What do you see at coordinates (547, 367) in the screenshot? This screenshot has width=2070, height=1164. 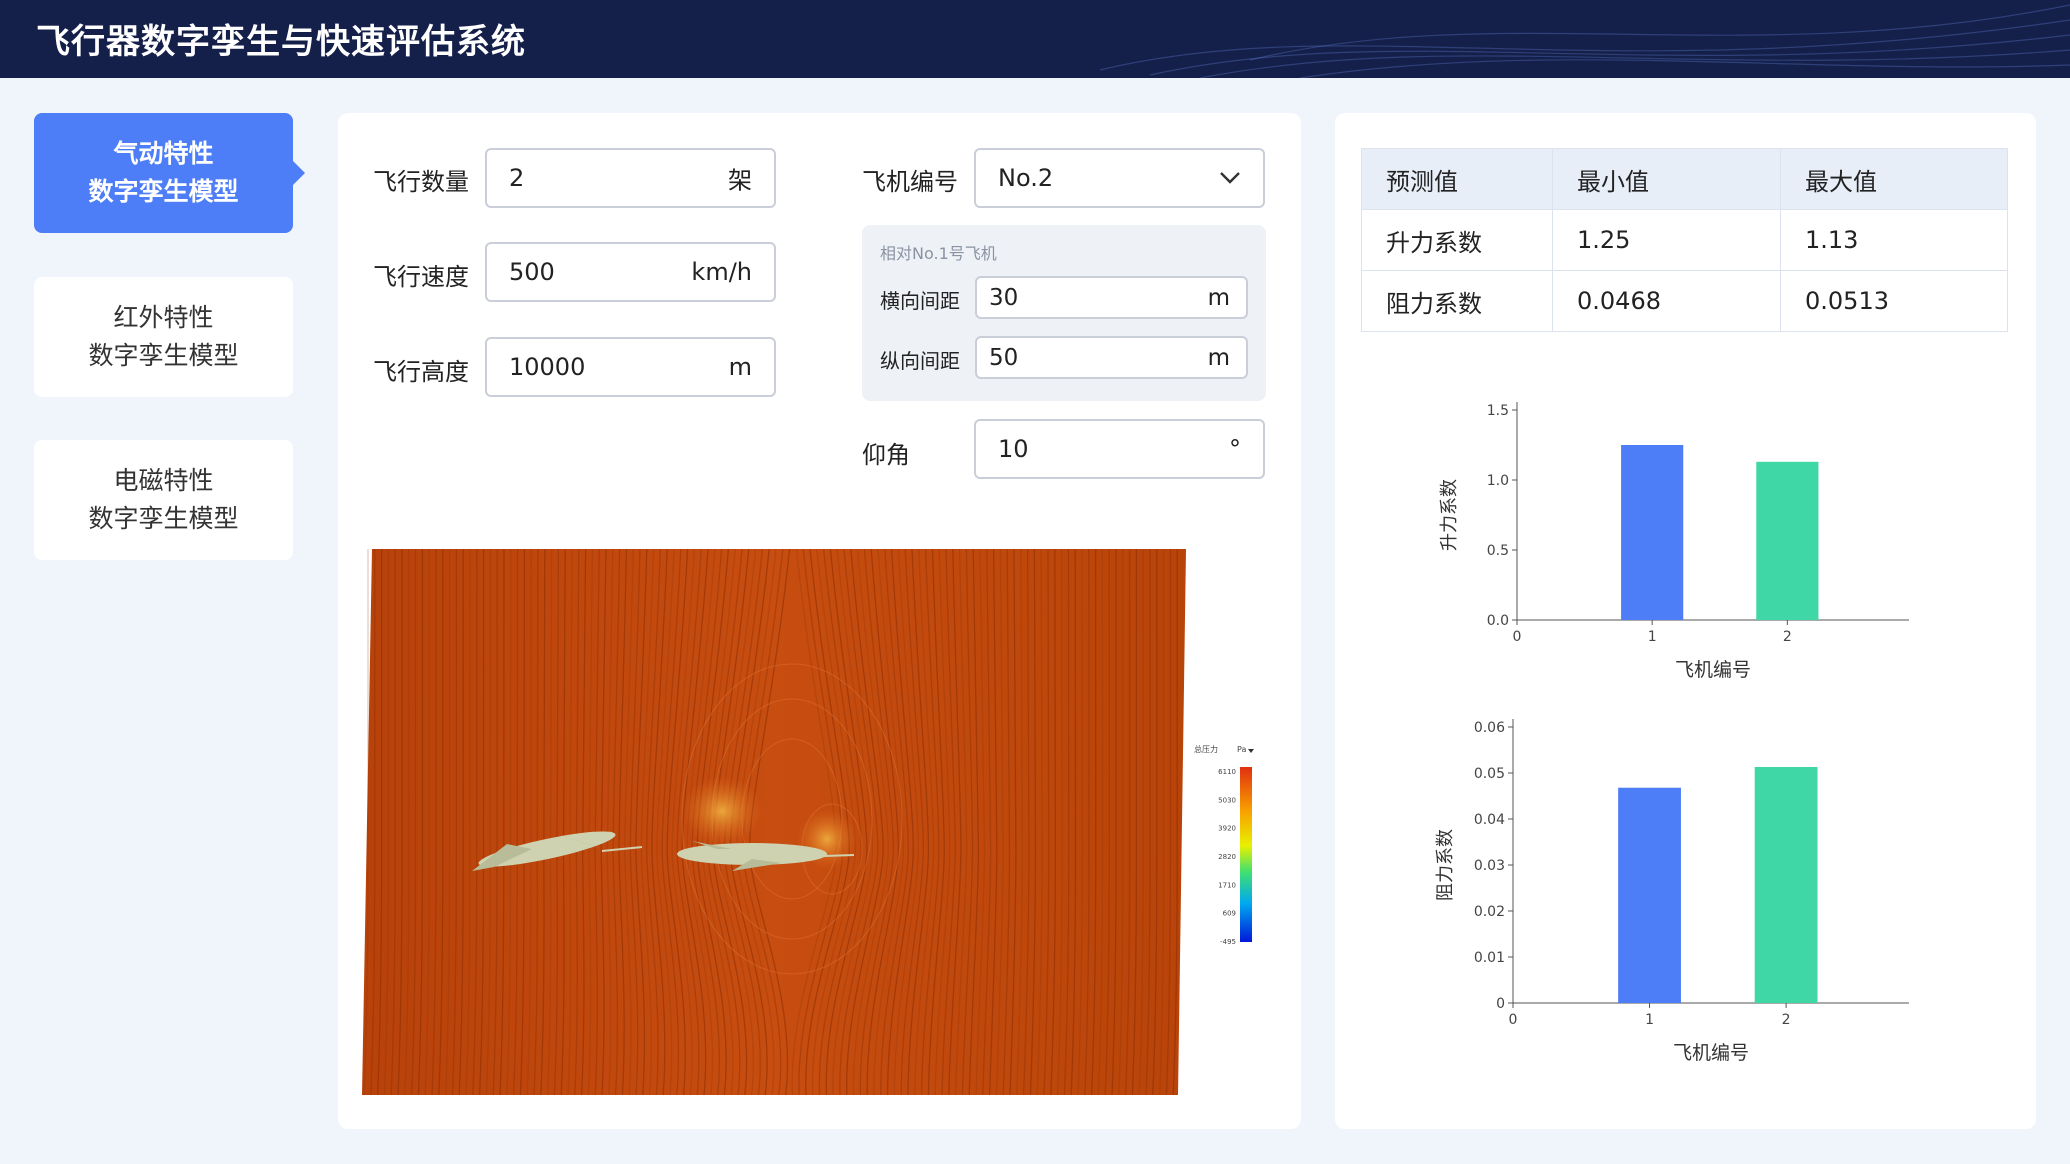 I see `altitude-value: 10000` at bounding box center [547, 367].